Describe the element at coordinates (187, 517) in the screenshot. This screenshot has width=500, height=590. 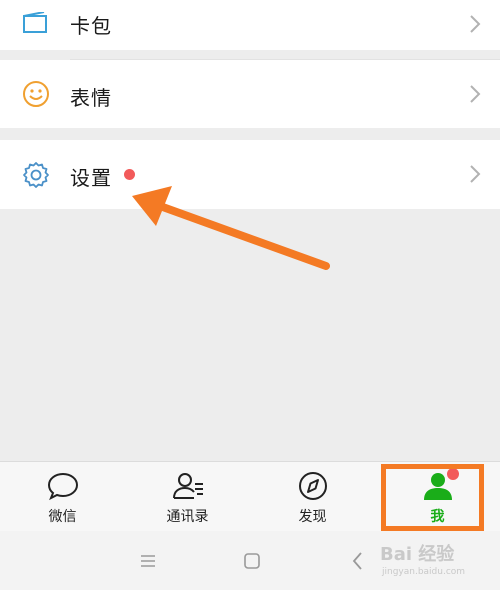
I see `tab-label: 通讯录` at that location.